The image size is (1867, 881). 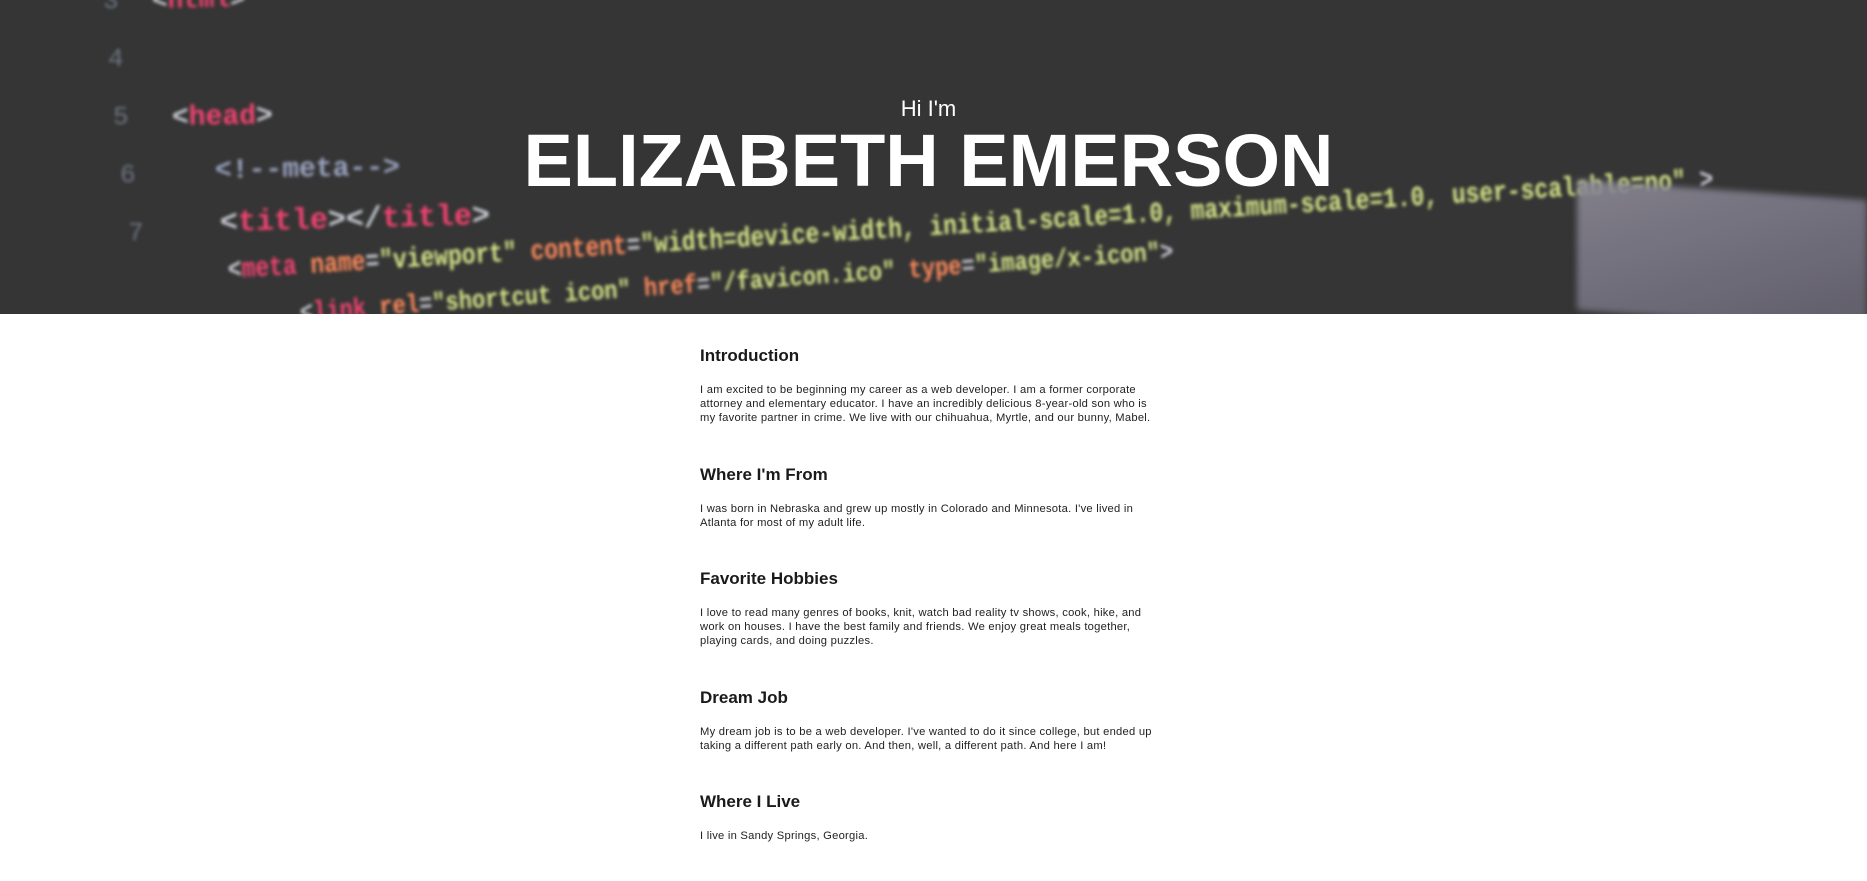 What do you see at coordinates (750, 355) in the screenshot?
I see `section-title: Introduction` at bounding box center [750, 355].